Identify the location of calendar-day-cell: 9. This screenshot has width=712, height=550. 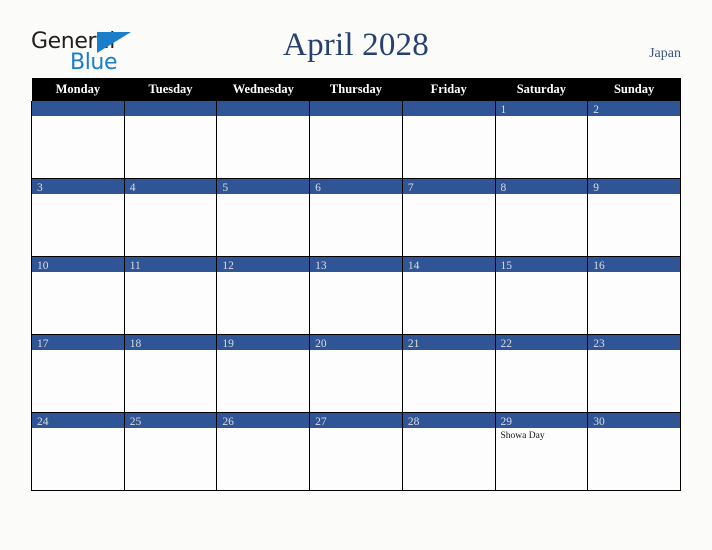
(634, 217).